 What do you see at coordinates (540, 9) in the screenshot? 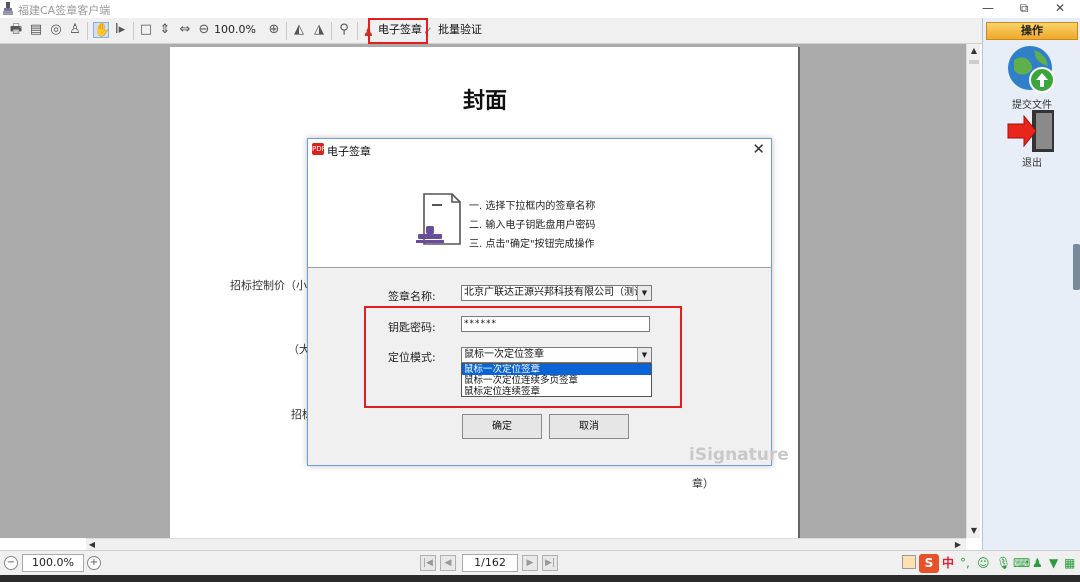
I see `window-titlebar: 福建CA签章客户端 — ⧉ ✕` at bounding box center [540, 9].